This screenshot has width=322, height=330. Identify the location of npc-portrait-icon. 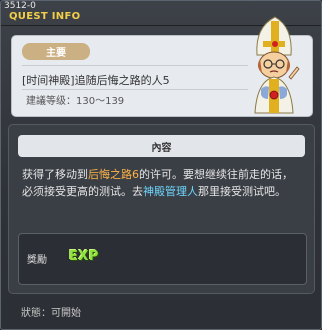
(277, 65).